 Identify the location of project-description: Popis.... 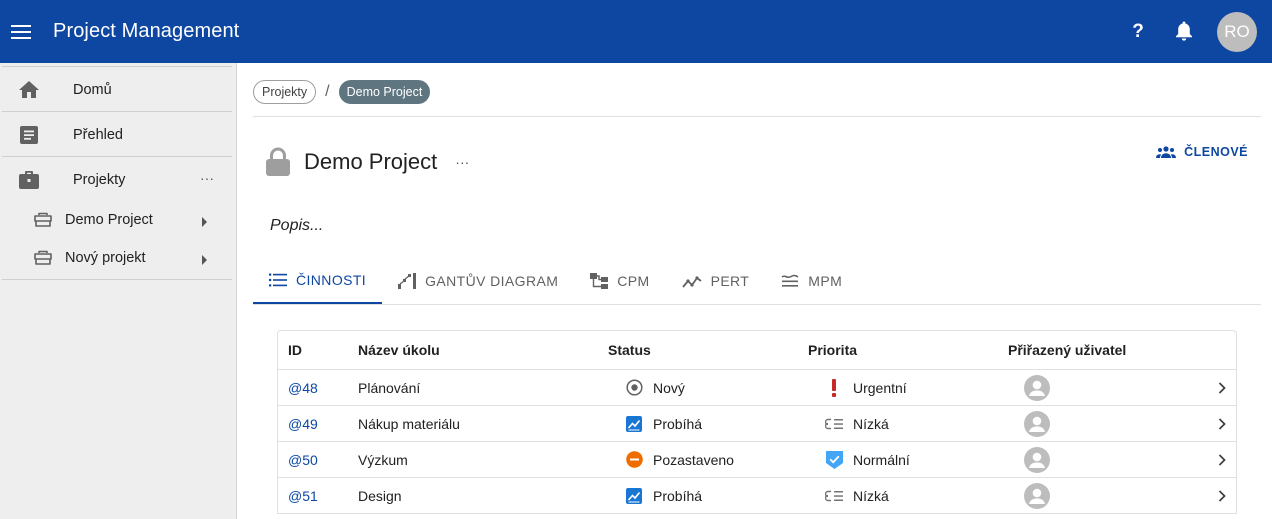
(296, 226).